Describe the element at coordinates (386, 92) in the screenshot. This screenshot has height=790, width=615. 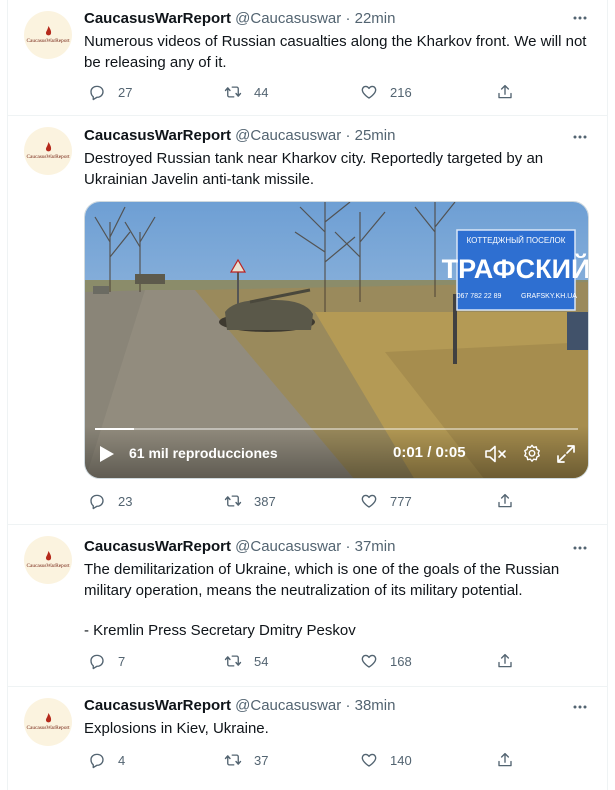
I see `like-button: 216` at that location.